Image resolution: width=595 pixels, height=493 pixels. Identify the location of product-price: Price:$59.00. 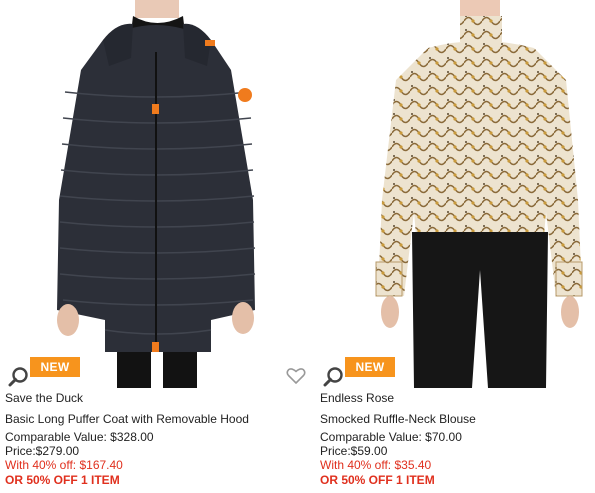
(354, 451).